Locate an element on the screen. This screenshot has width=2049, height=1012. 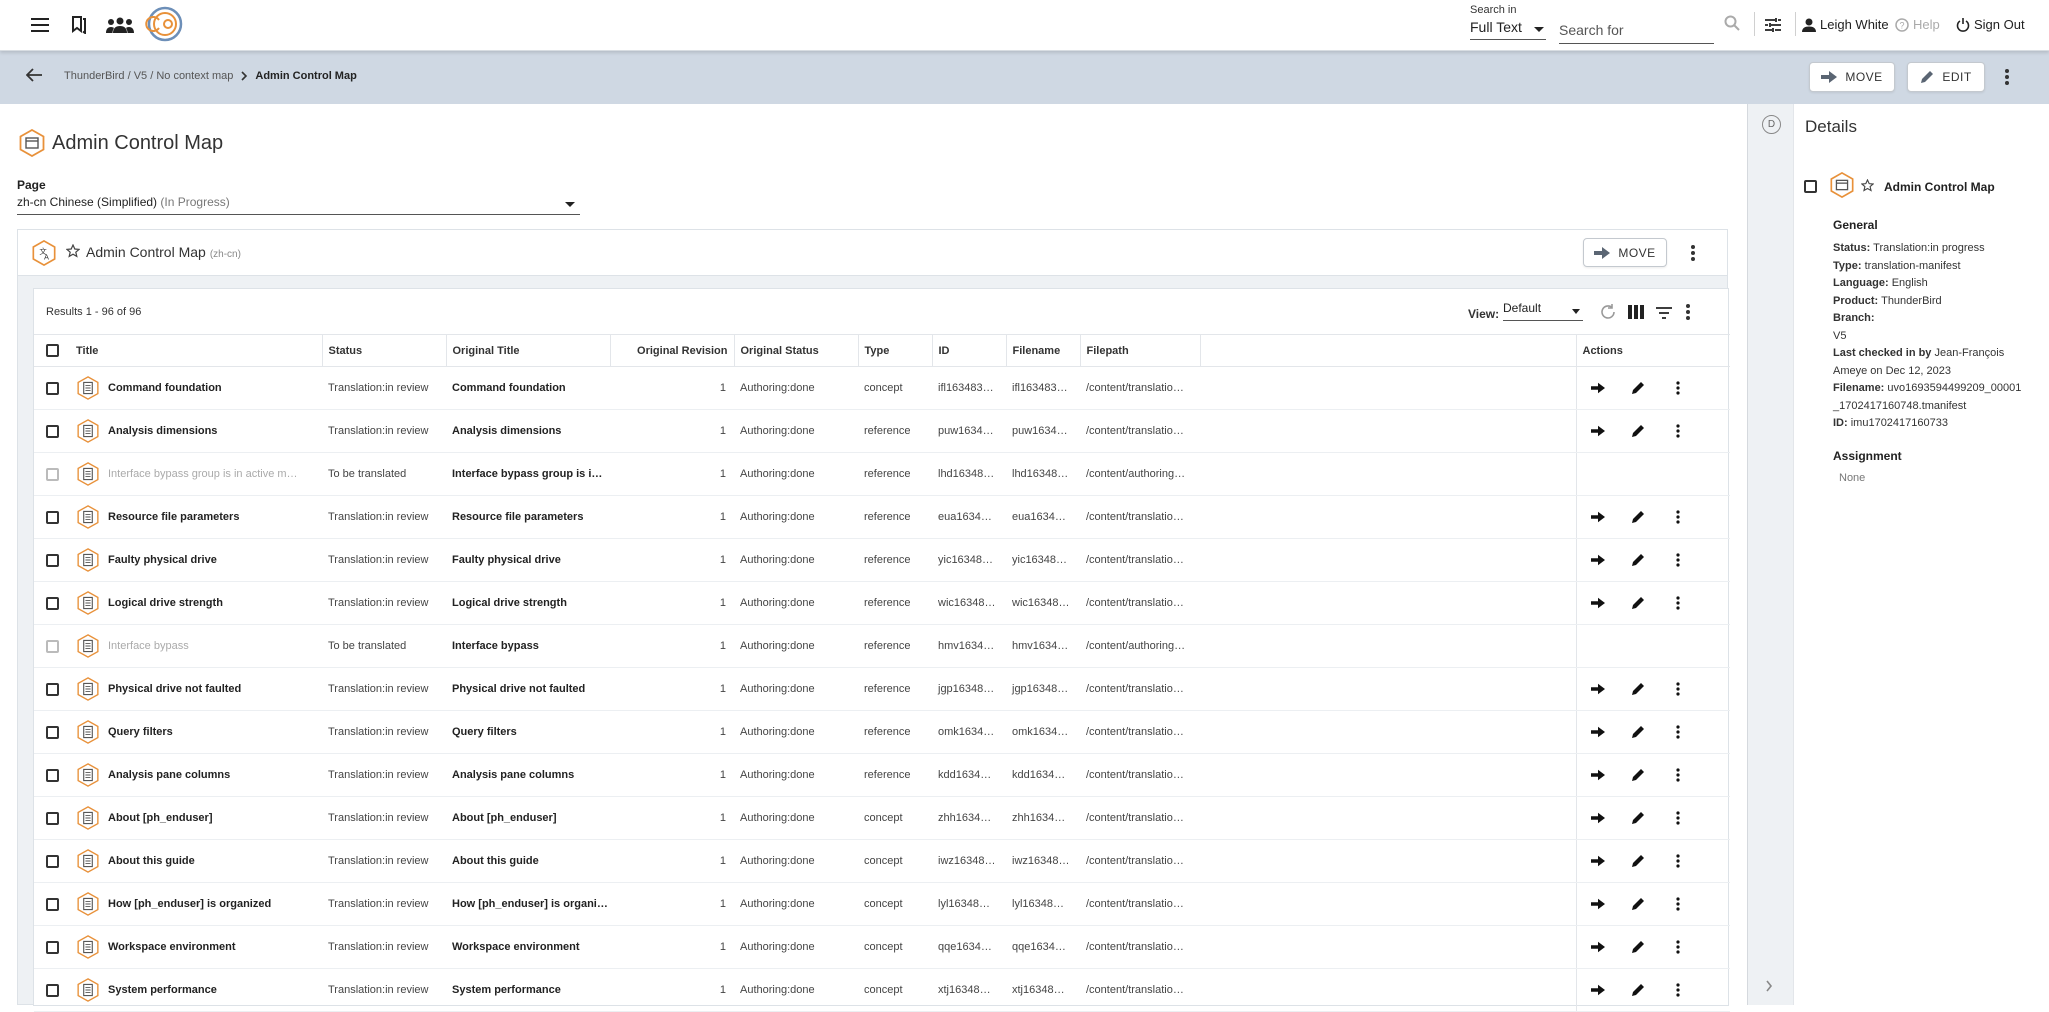
move-button: MOVE is located at coordinates (1852, 77).